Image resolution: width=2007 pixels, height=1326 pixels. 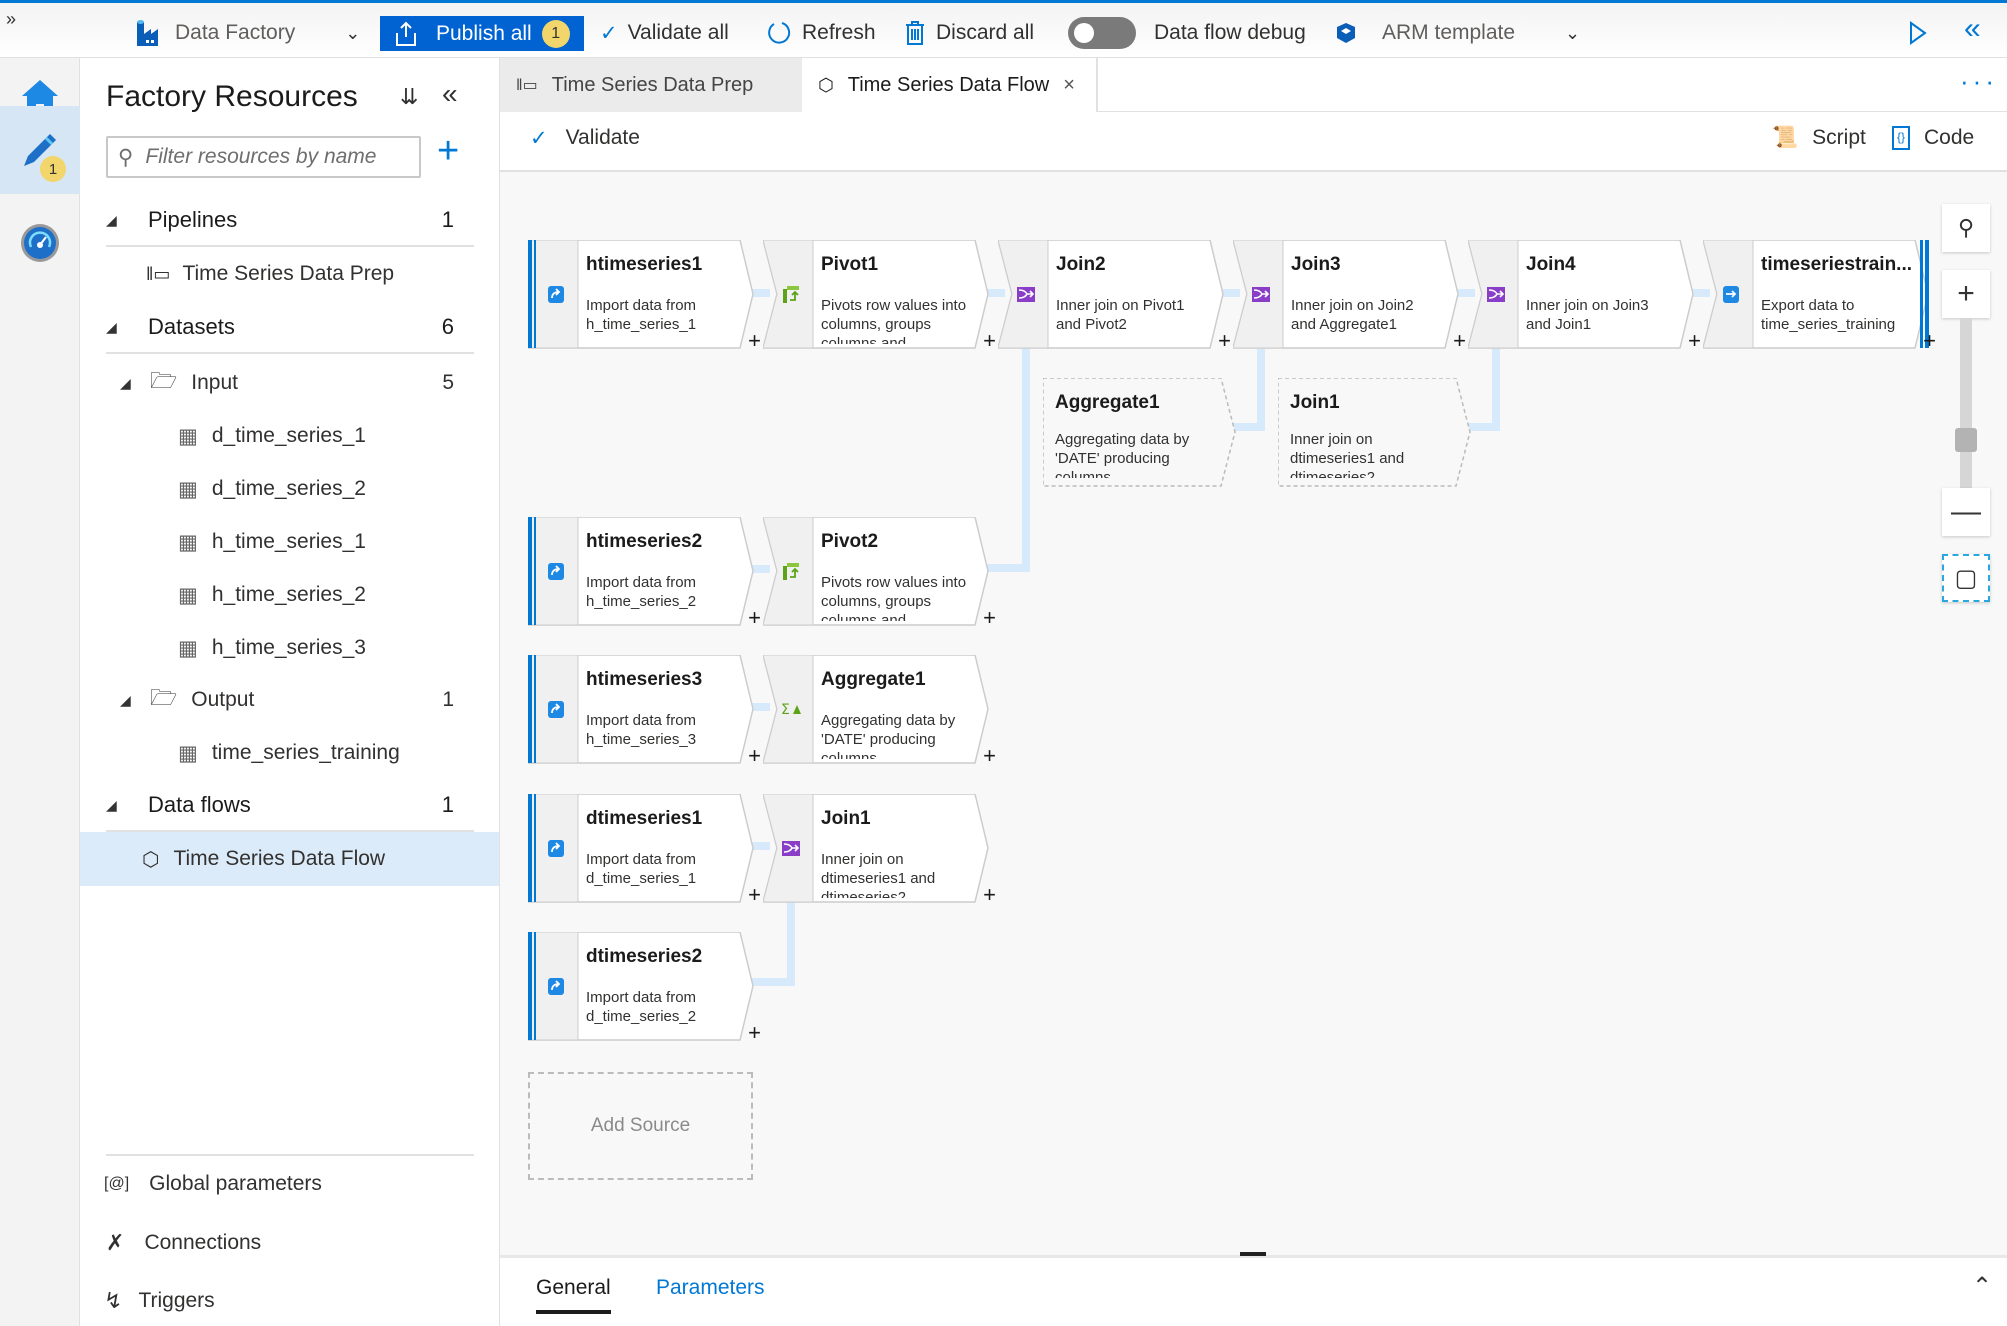 I want to click on zoom-slider-track, so click(x=1966, y=403).